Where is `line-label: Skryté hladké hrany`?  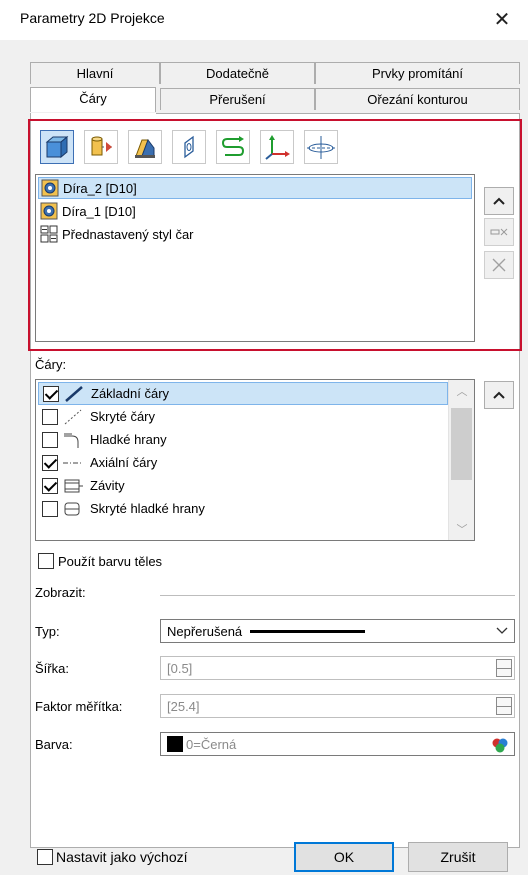
line-label: Skryté hladké hrany is located at coordinates (147, 508).